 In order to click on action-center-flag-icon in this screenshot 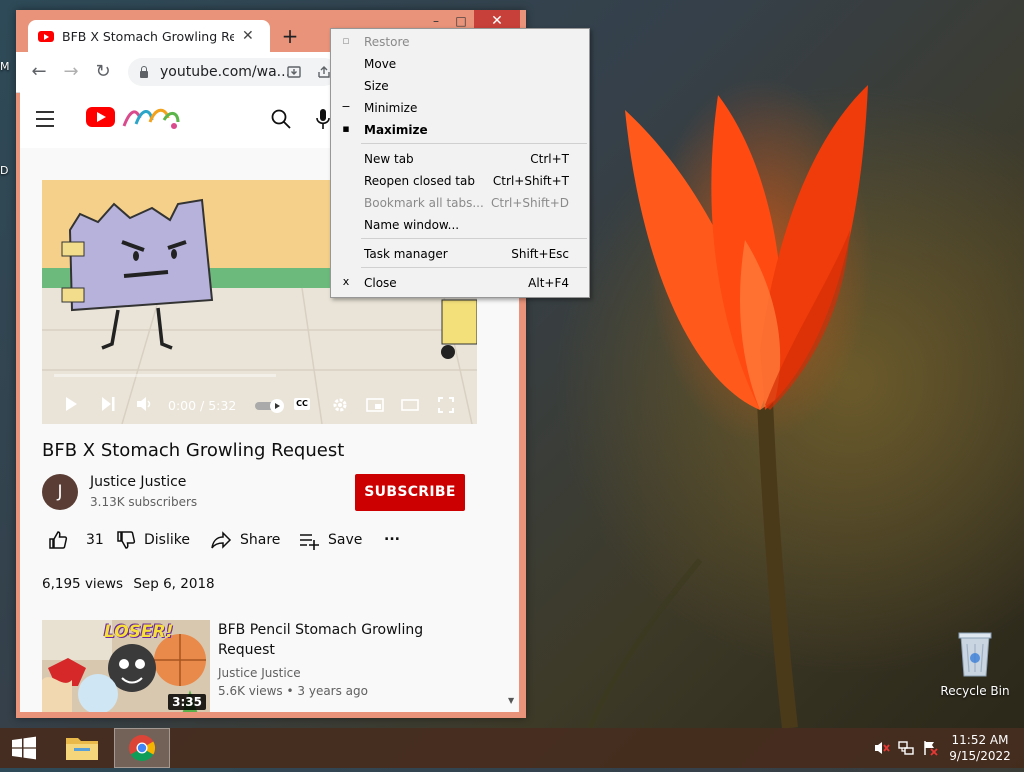, I will do `click(930, 748)`.